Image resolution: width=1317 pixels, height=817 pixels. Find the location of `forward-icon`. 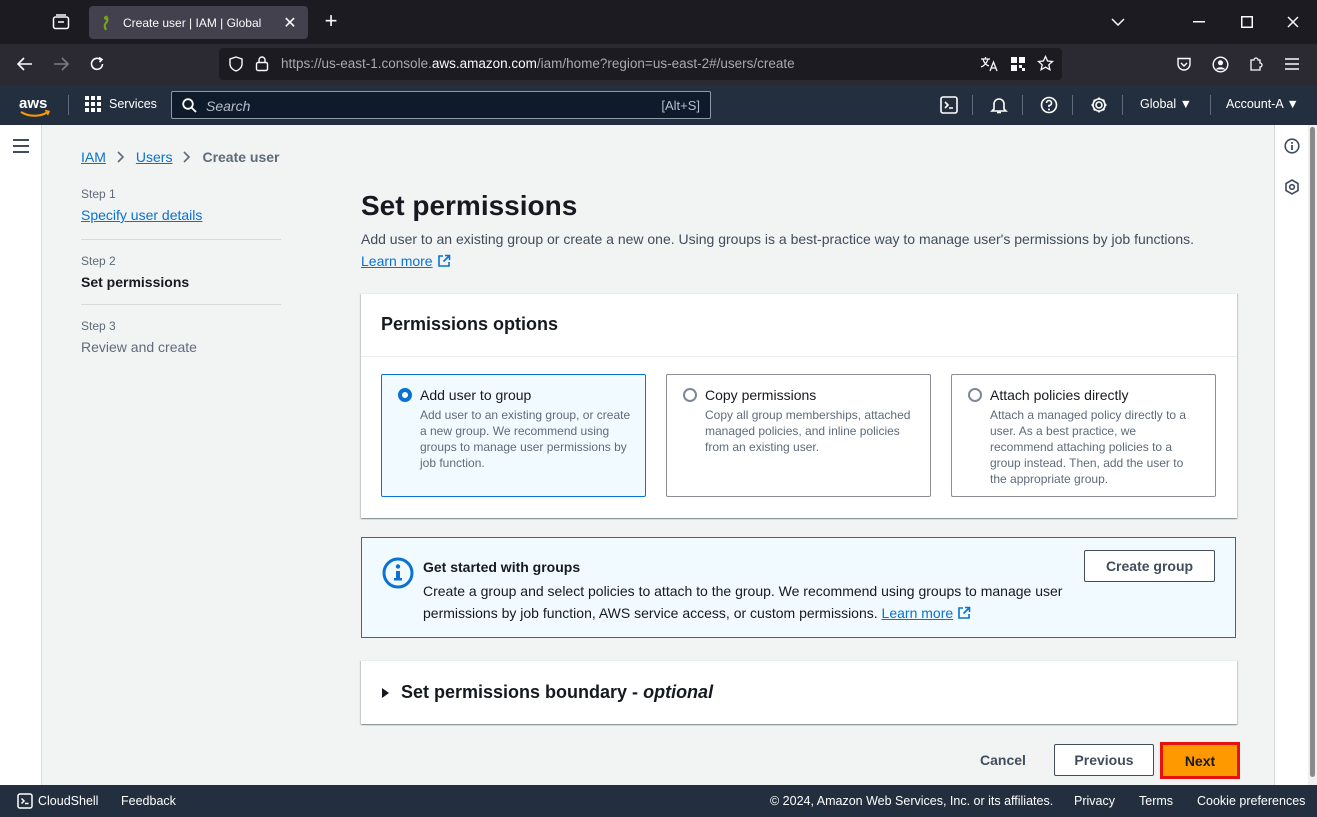

forward-icon is located at coordinates (61, 64).